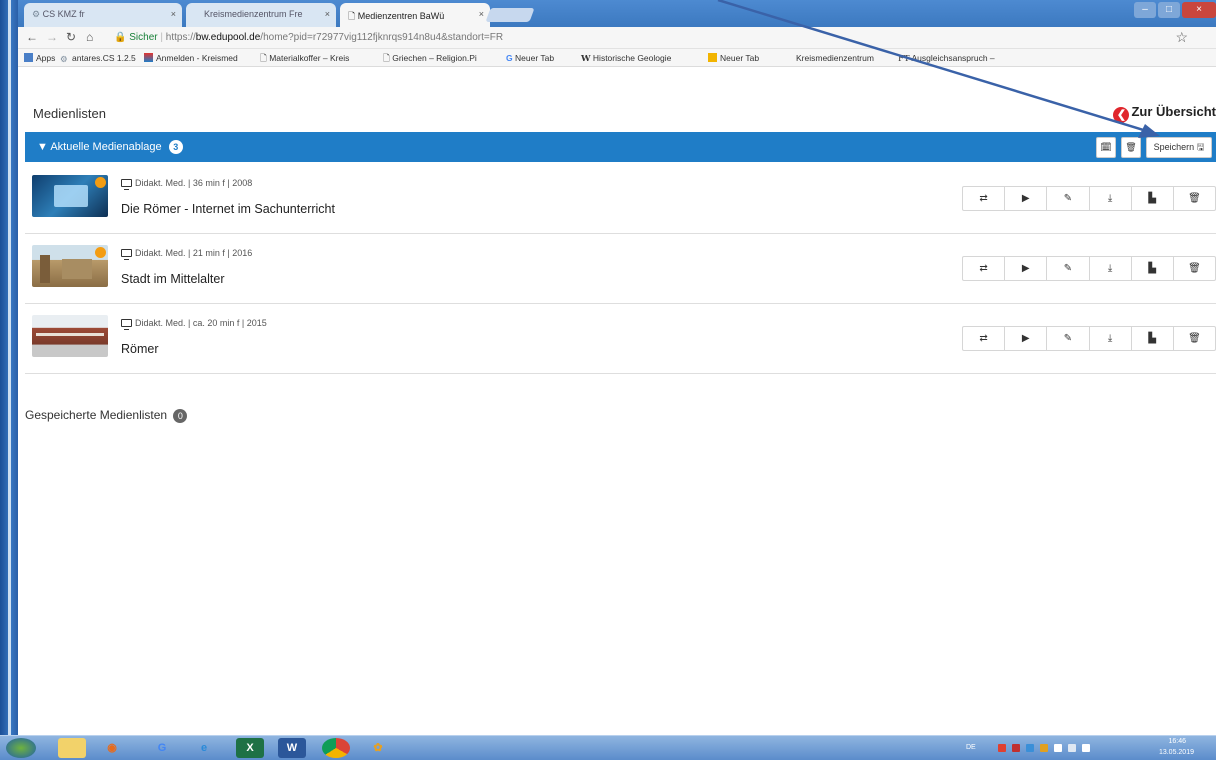 The width and height of the screenshot is (1216, 760). I want to click on save-button: Speichern 🖫, so click(1179, 147).